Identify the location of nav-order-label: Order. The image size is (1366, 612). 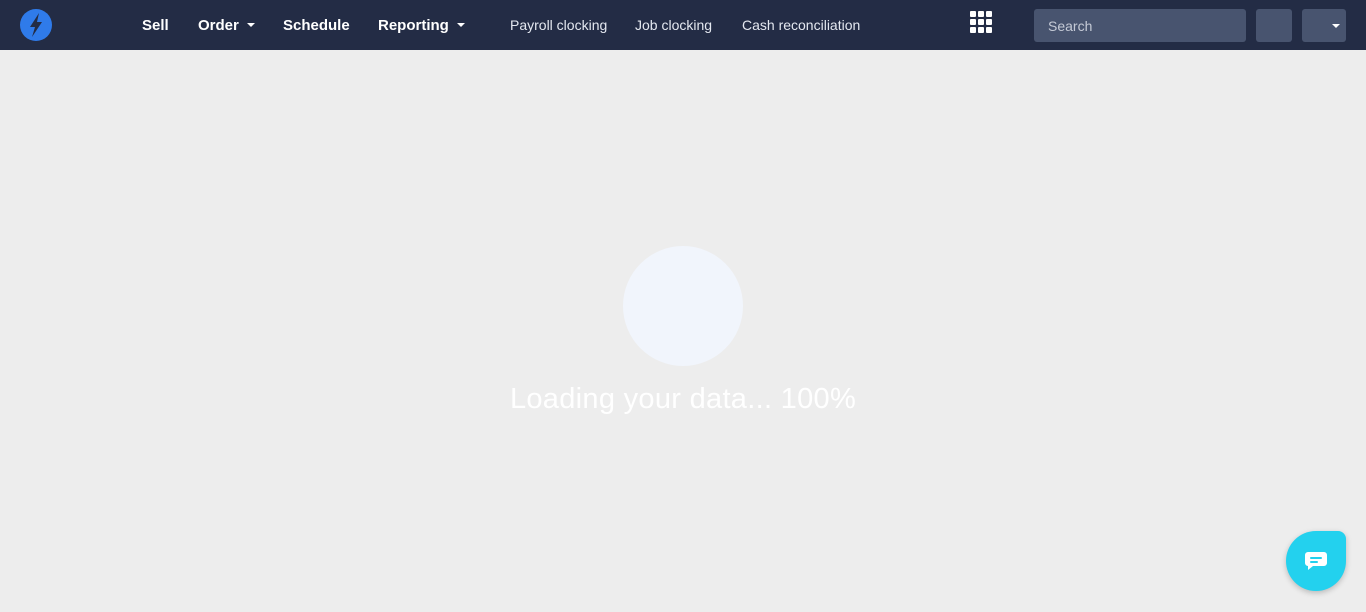
(218, 25).